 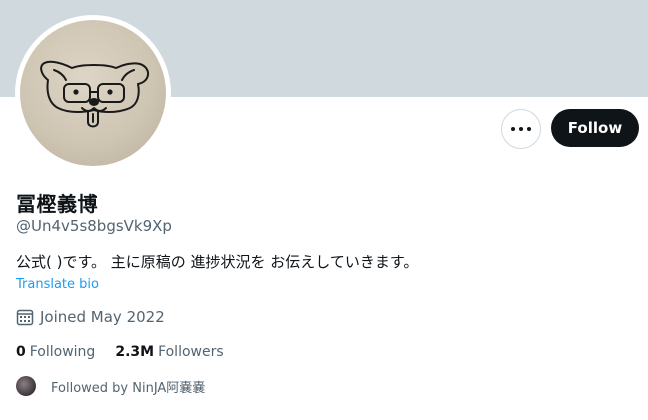 What do you see at coordinates (513, 129) in the screenshot?
I see `more-horizontal-icon` at bounding box center [513, 129].